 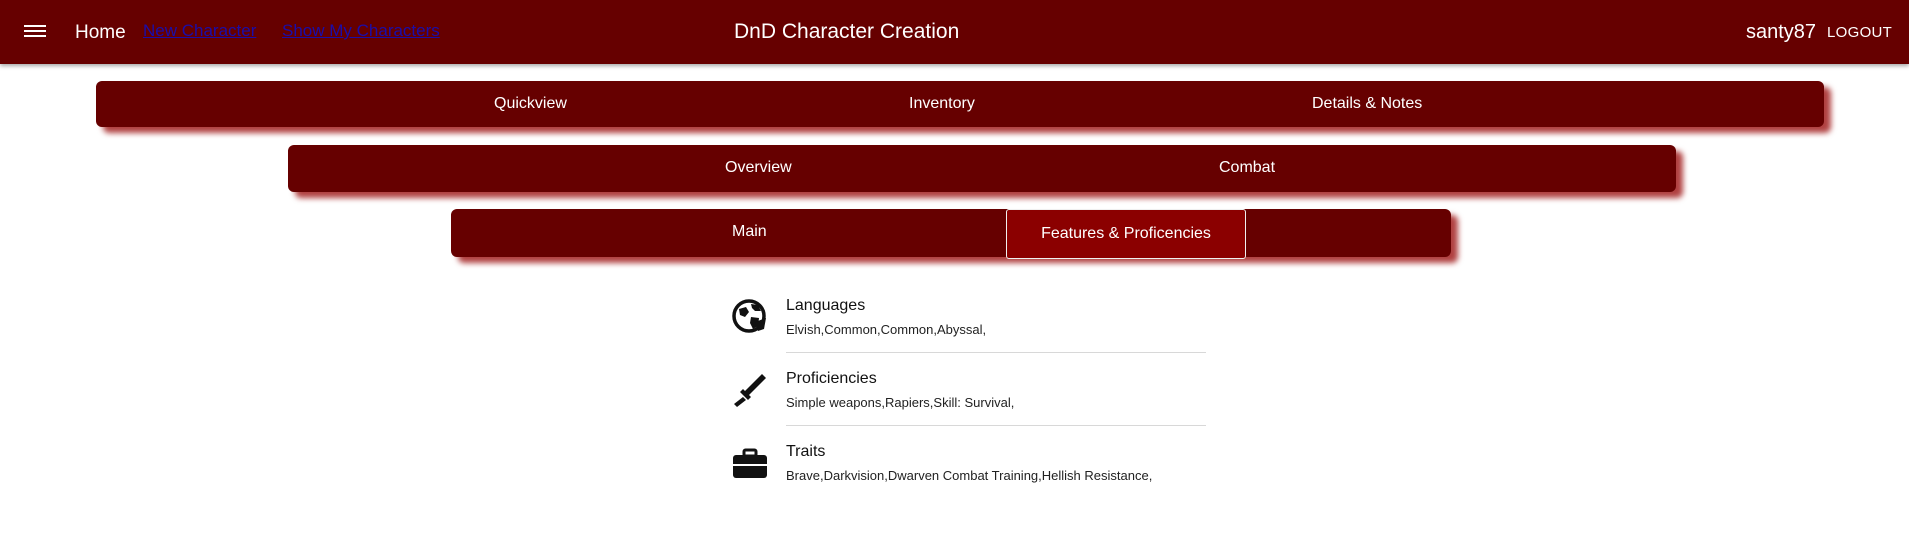 What do you see at coordinates (826, 305) in the screenshot?
I see `feature-title: Languages` at bounding box center [826, 305].